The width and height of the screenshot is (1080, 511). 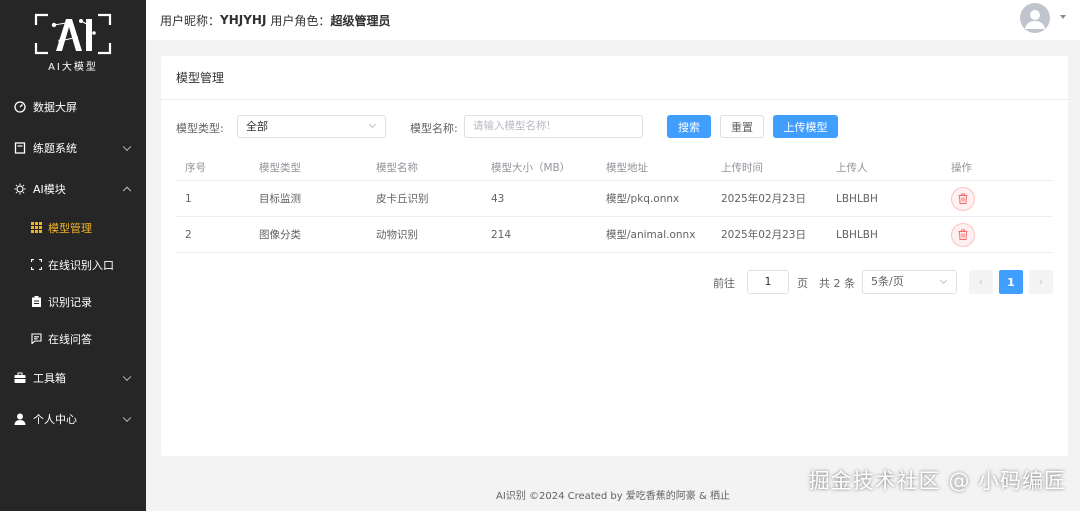 What do you see at coordinates (981, 282) in the screenshot?
I see `prev-page-button: ‹` at bounding box center [981, 282].